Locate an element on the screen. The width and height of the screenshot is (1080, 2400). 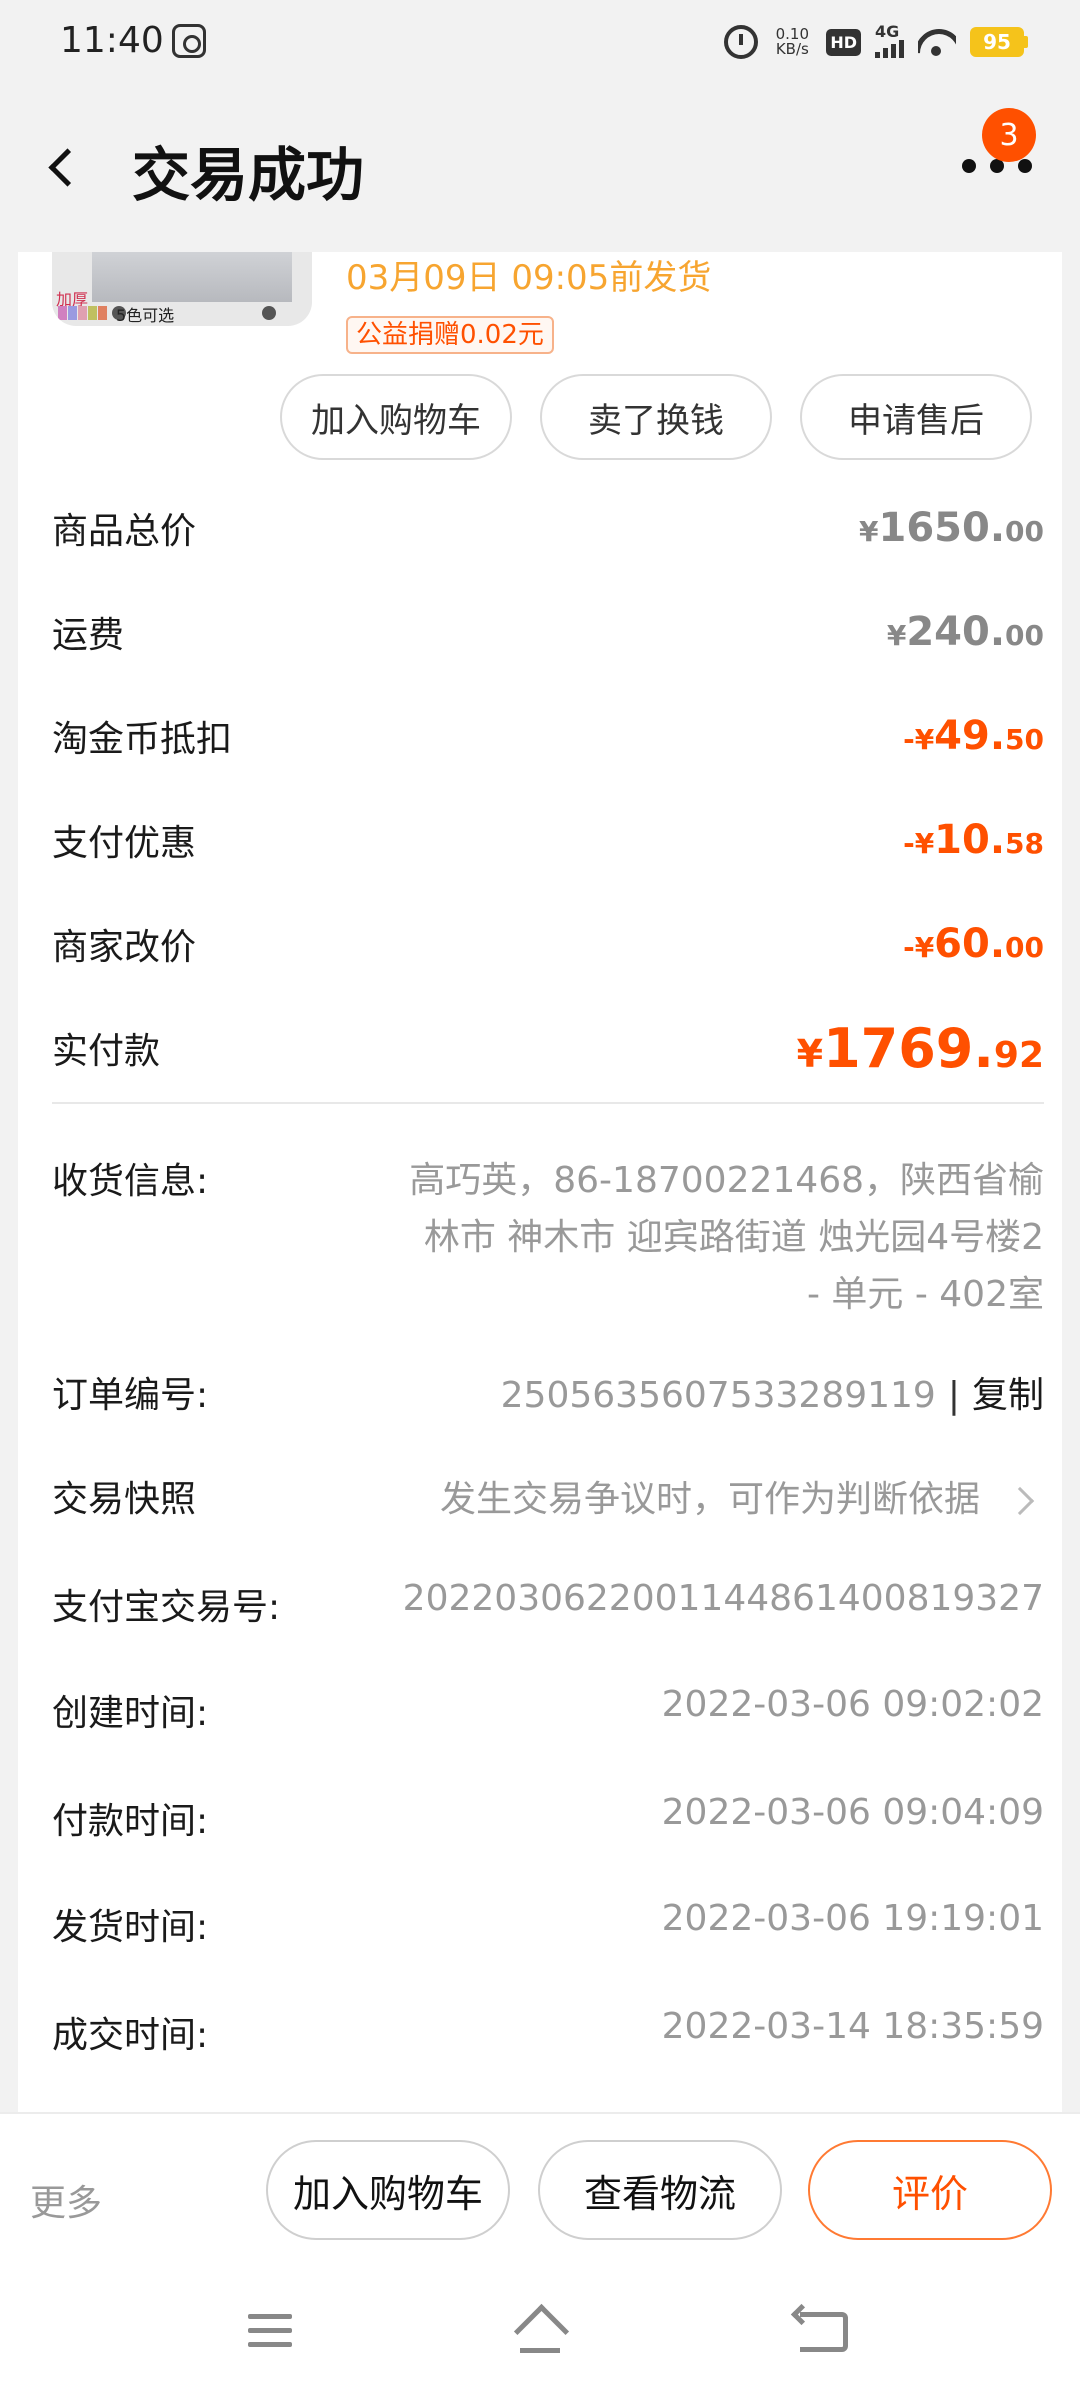
price-row-amount-paid: 实付款 ¥1769.92 is located at coordinates (548, 1048).